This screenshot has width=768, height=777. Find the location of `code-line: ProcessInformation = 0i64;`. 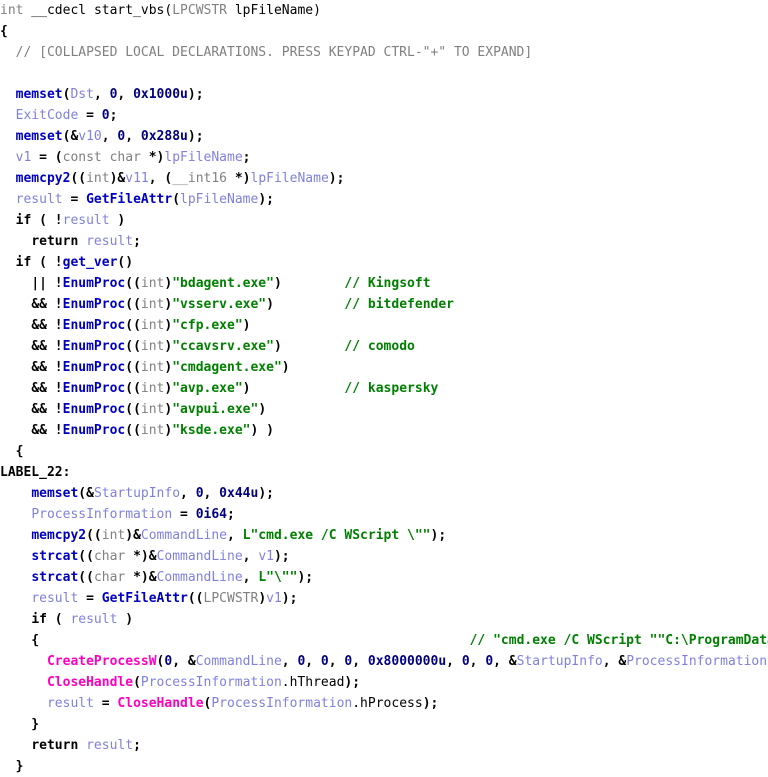

code-line: ProcessInformation = 0i64; is located at coordinates (384, 514).